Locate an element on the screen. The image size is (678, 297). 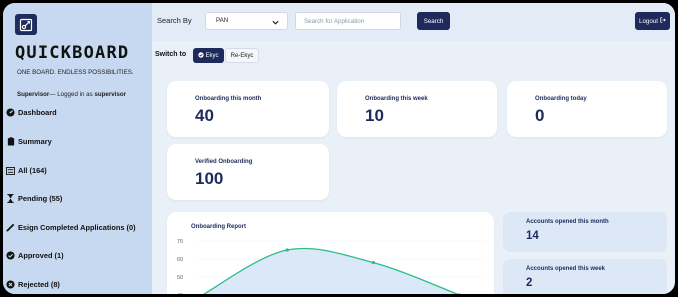
sidebar-item-label: All (164) is located at coordinates (32, 170).